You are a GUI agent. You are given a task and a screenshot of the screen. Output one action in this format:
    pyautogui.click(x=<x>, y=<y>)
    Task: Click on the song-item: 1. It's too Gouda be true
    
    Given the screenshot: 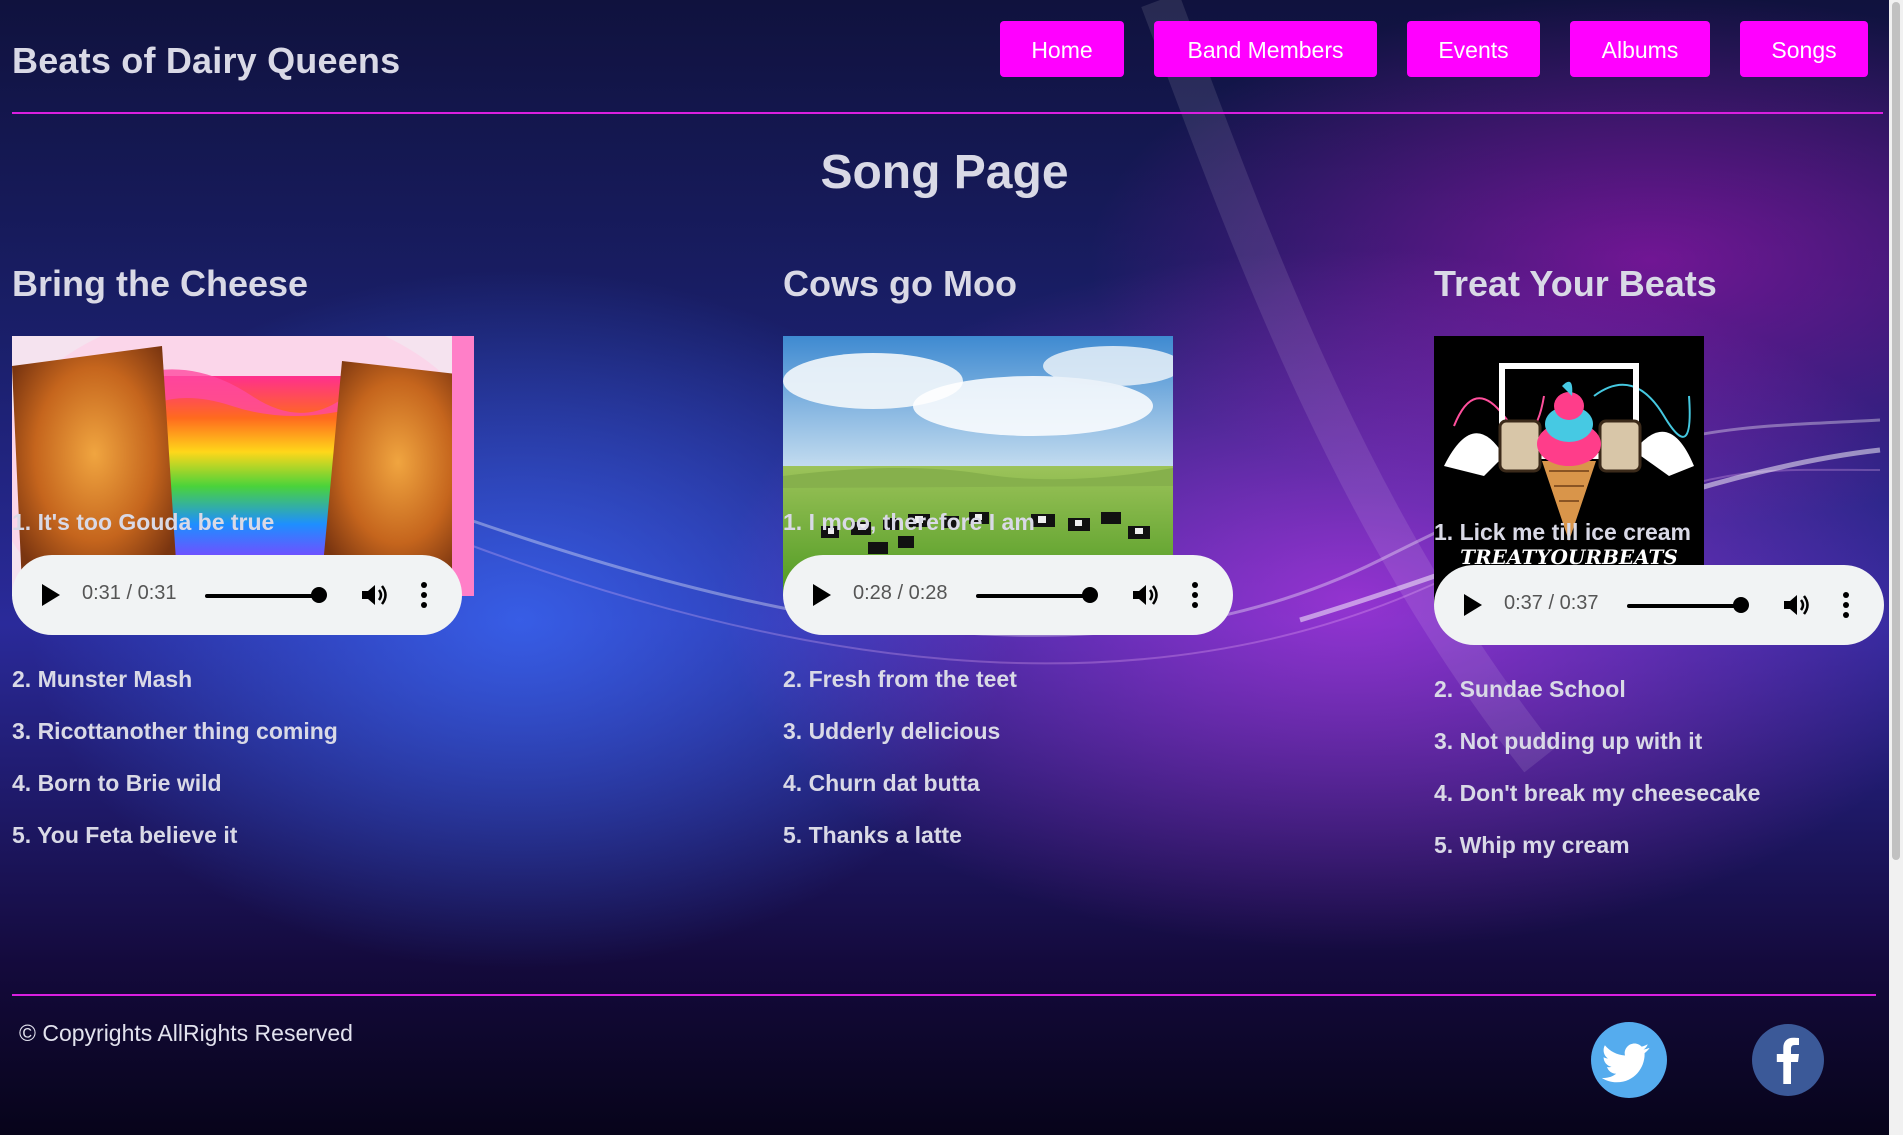 What is the action you would take?
    pyautogui.click(x=143, y=522)
    